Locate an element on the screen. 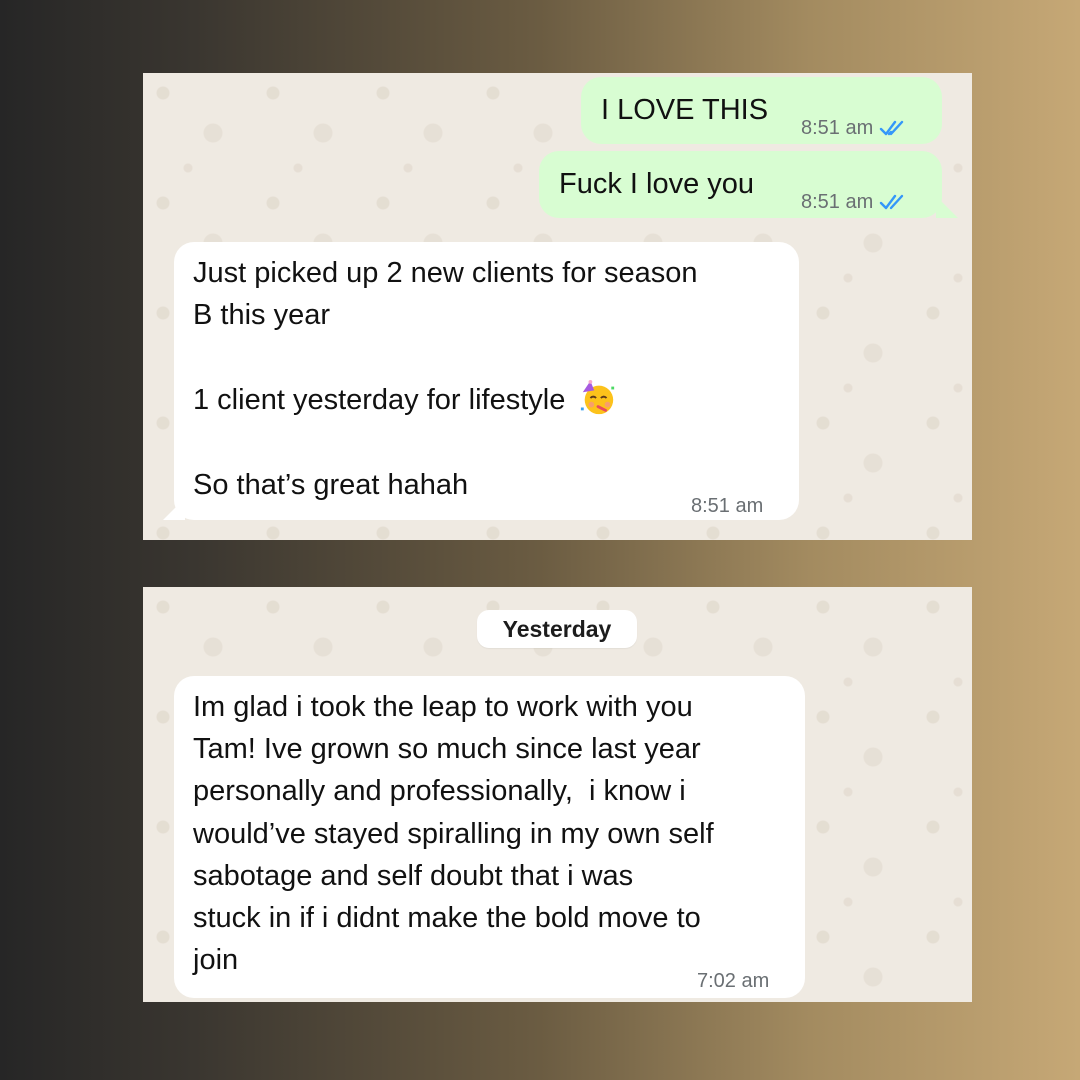 The width and height of the screenshot is (1080, 1080). message-time: 7:02 am is located at coordinates (733, 981).